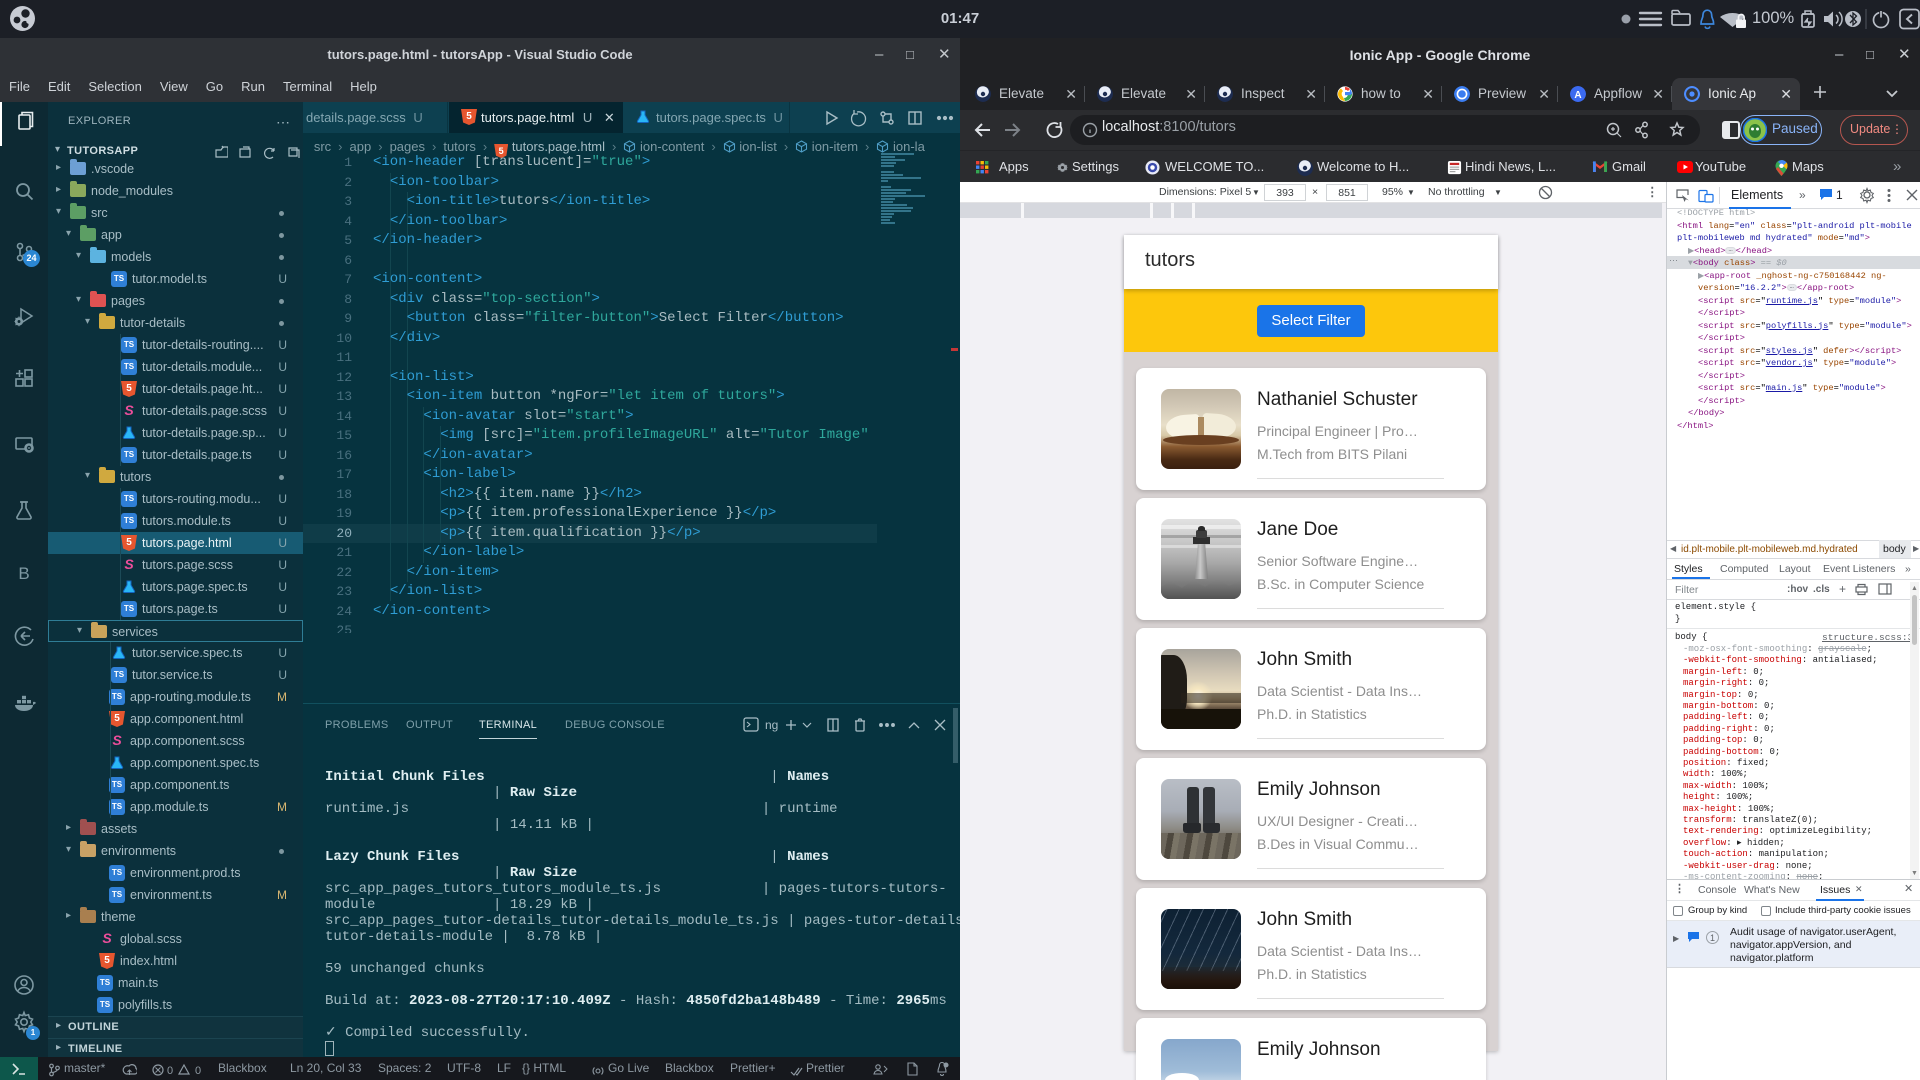  What do you see at coordinates (23, 573) in the screenshot?
I see `svg-text: B` at bounding box center [23, 573].